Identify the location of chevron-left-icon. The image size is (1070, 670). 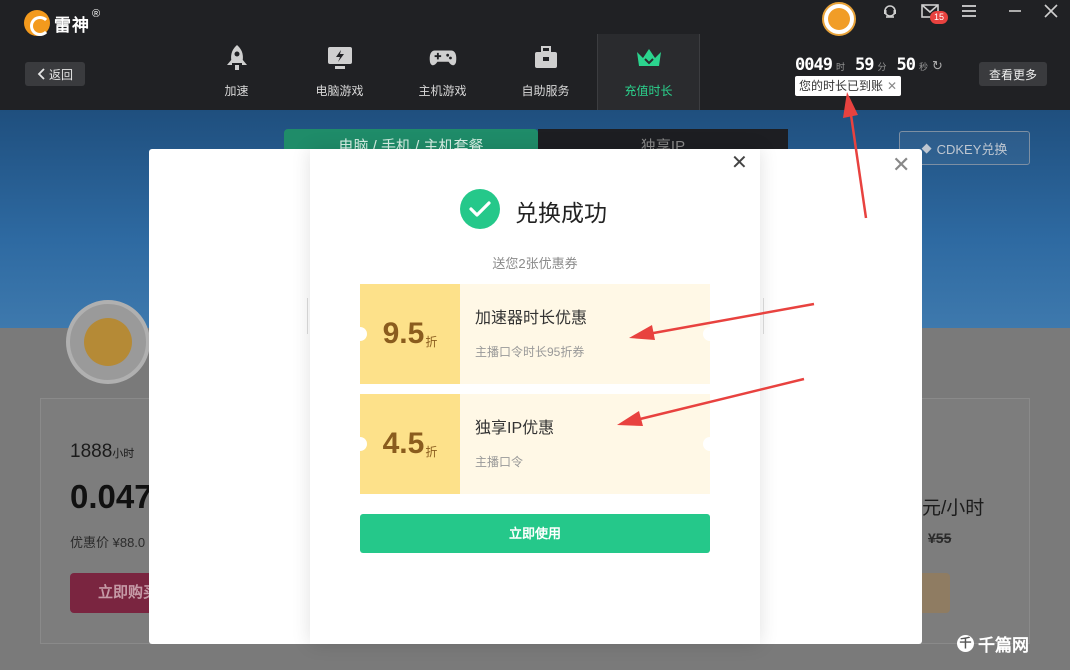
(41, 74).